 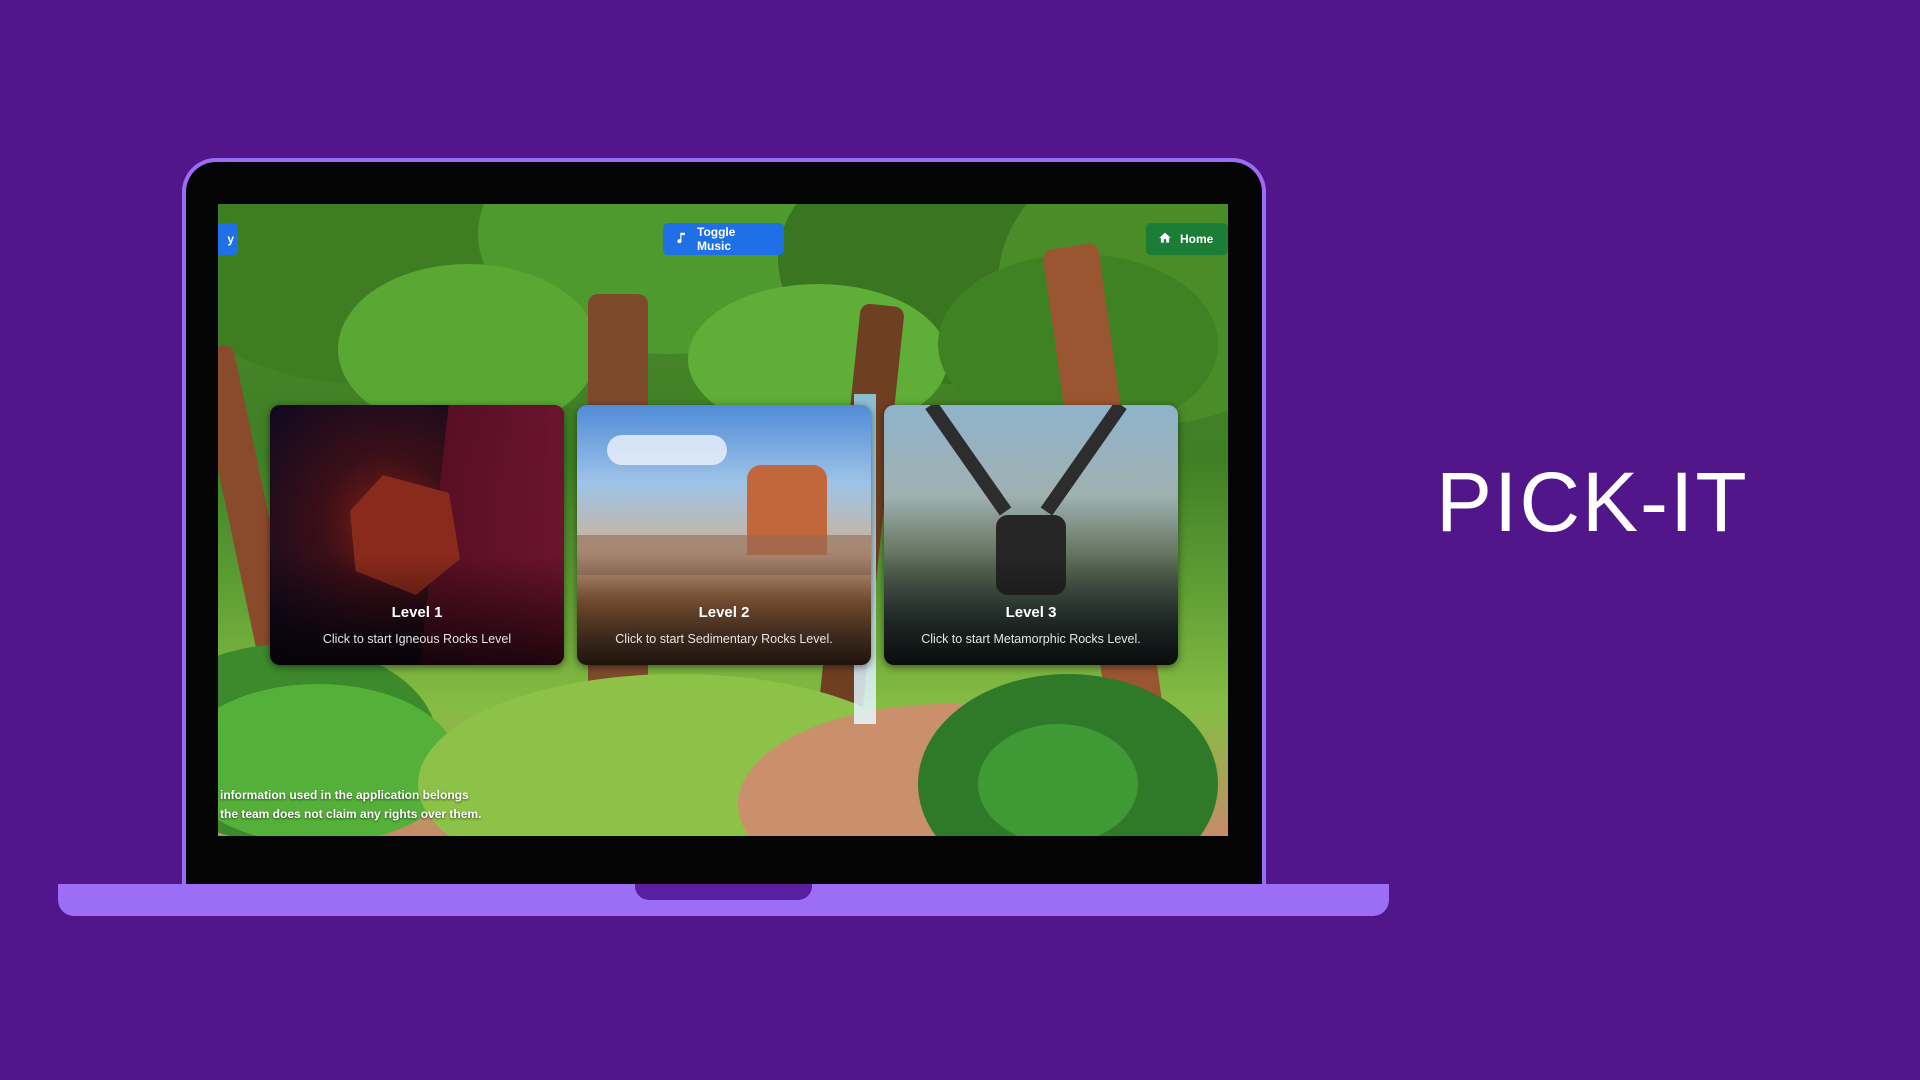 I want to click on level-1-title: Level 1, so click(x=417, y=612).